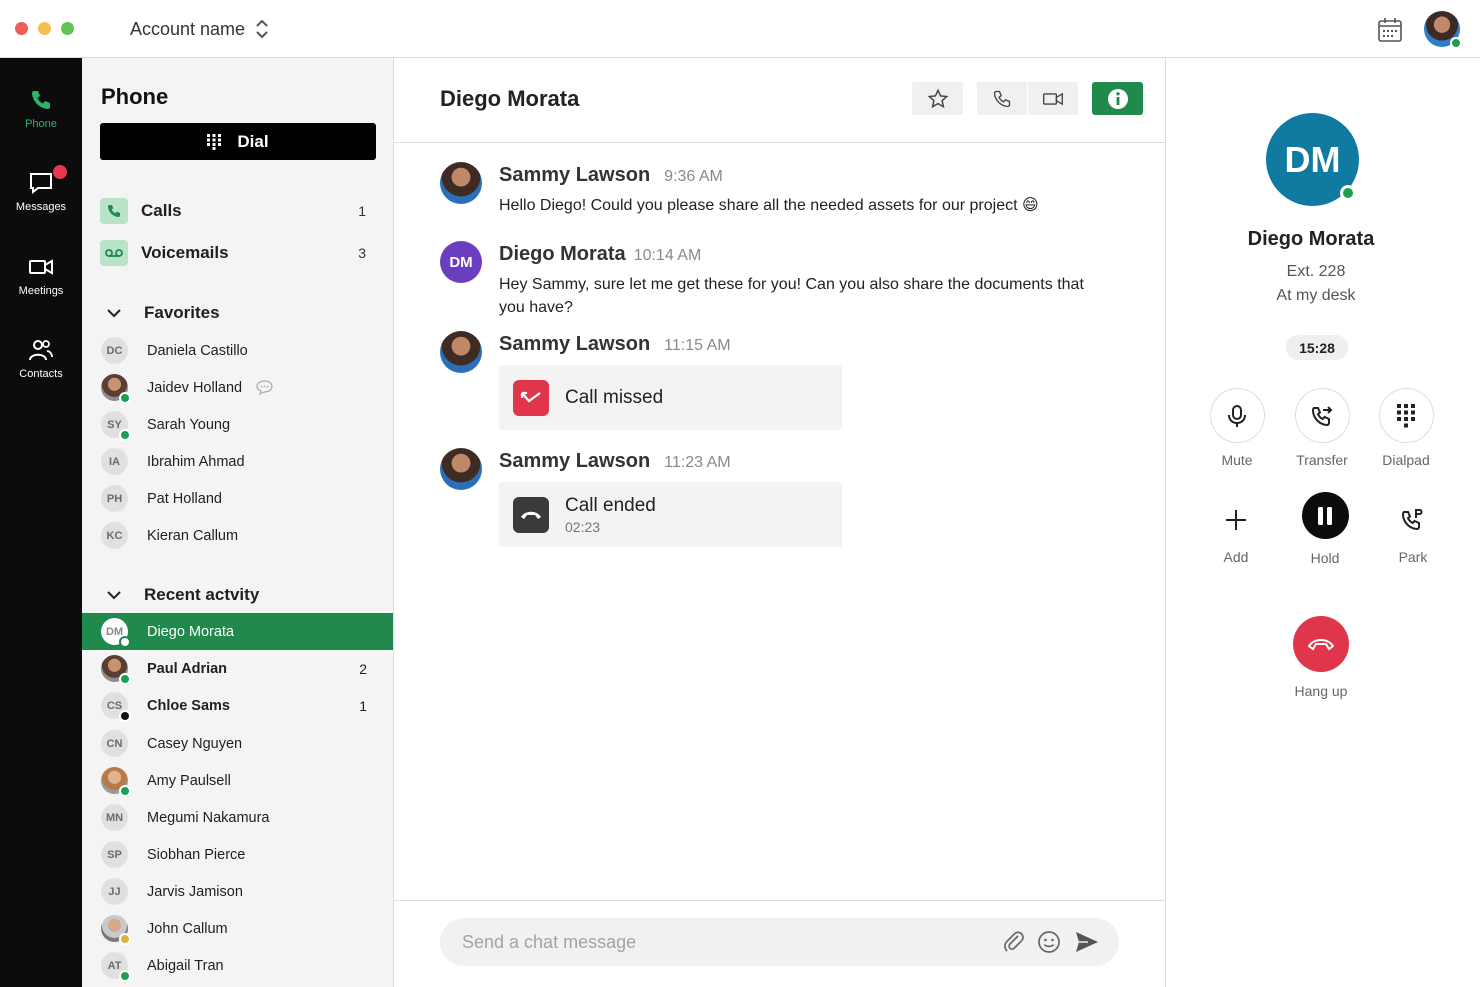 The height and width of the screenshot is (987, 1480). I want to click on sidebar-item-voicemails: Voicemails 3, so click(233, 253).